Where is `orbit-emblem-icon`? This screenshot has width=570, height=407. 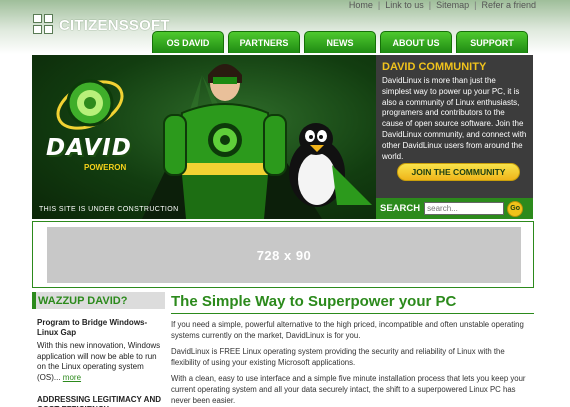 orbit-emblem-icon is located at coordinates (90, 104).